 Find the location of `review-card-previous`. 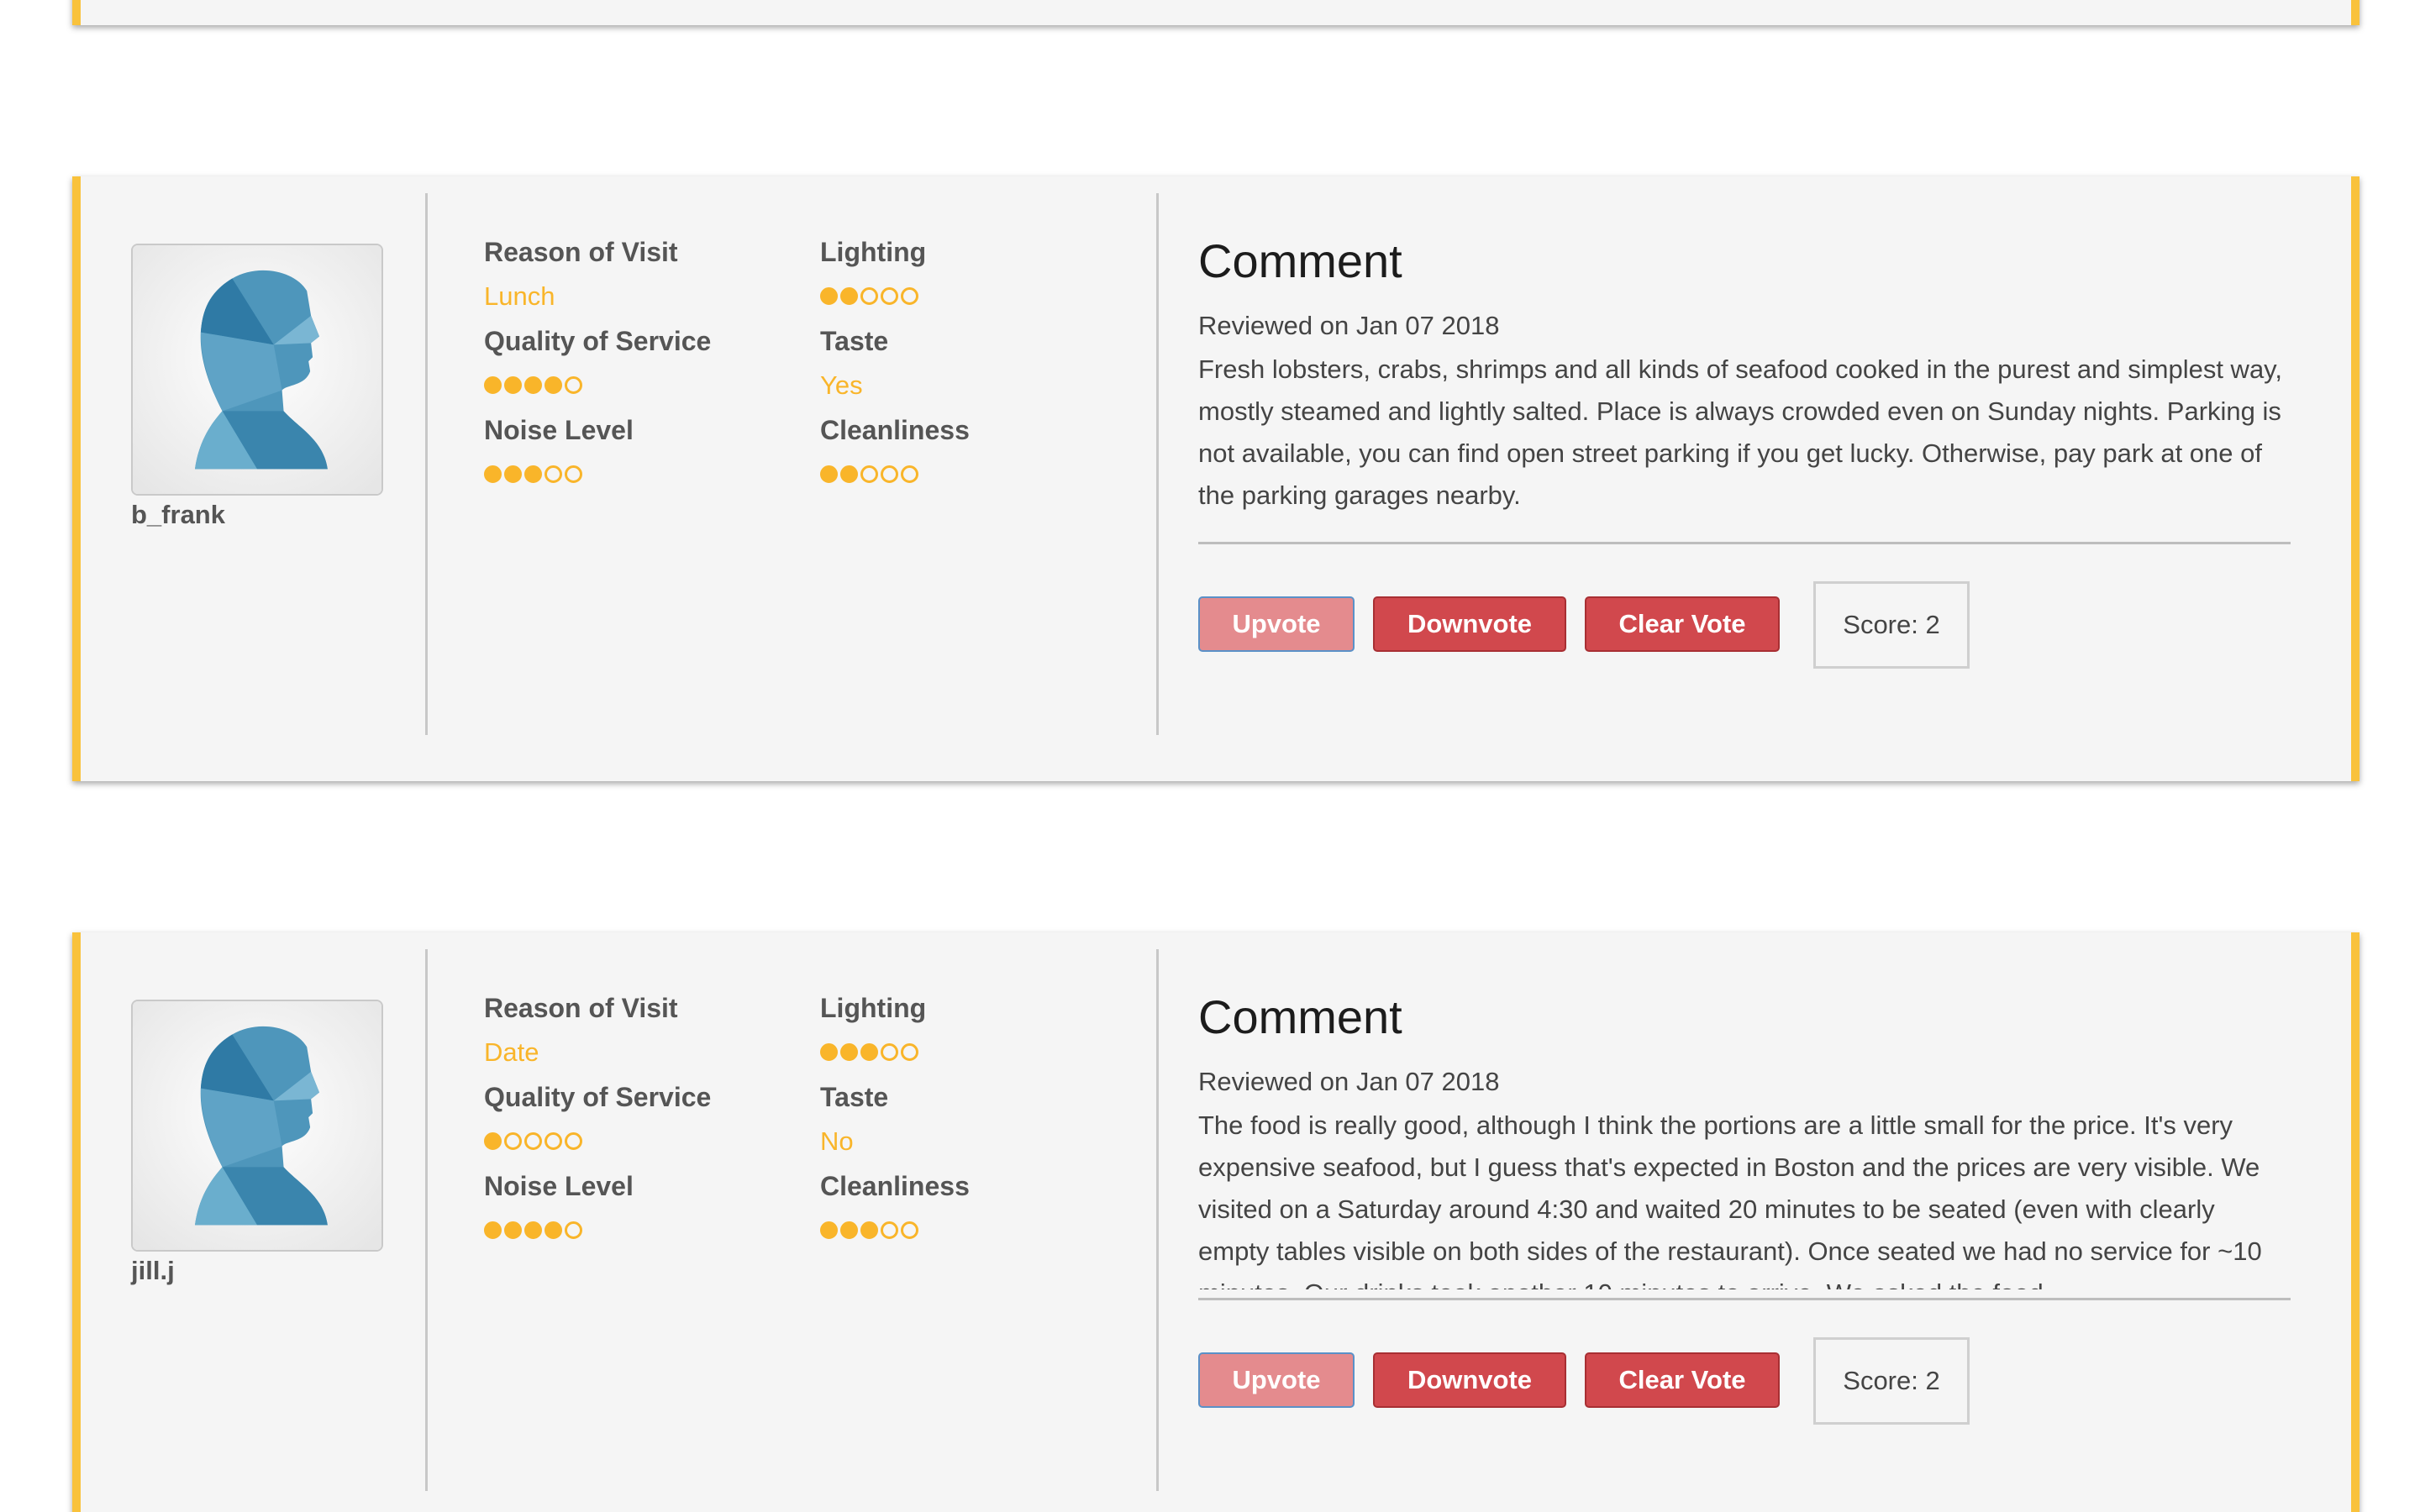

review-card-previous is located at coordinates (1216, 12).